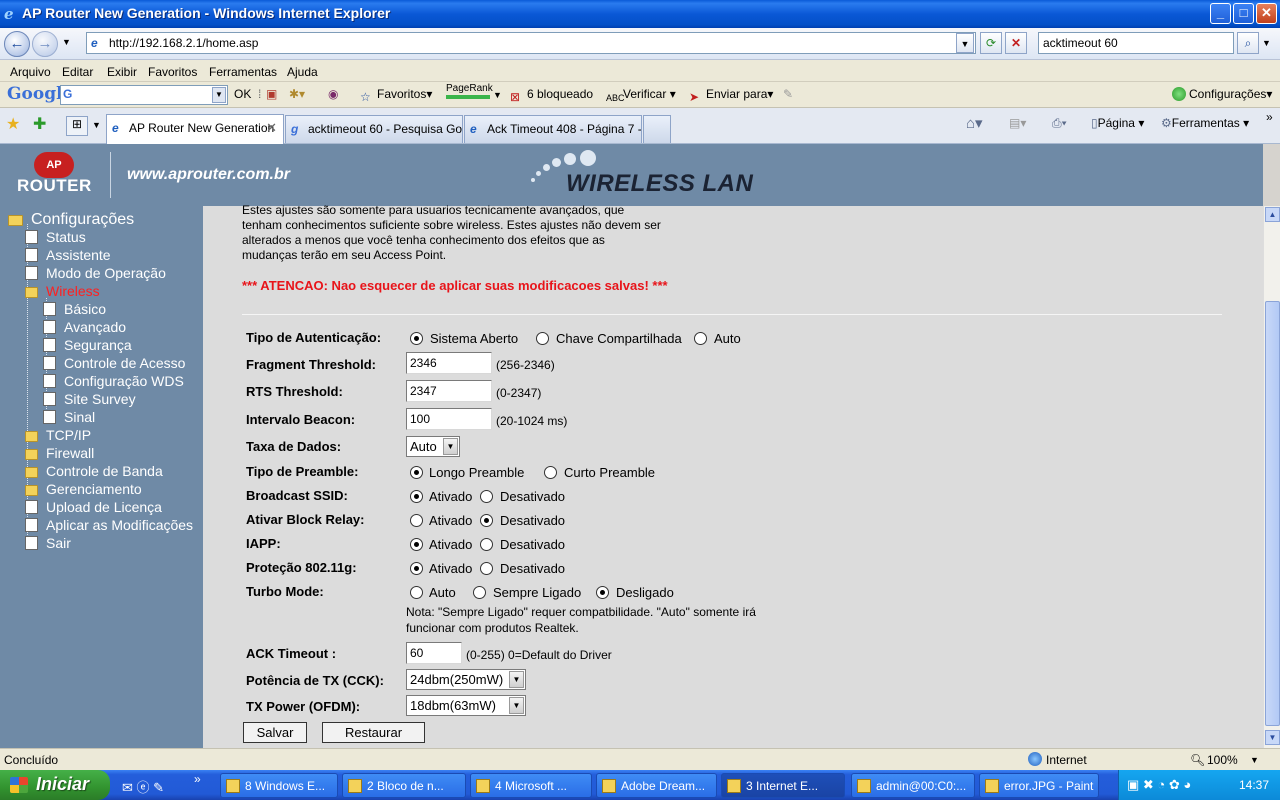  Describe the element at coordinates (991, 43) in the screenshot. I see `refresh-icon: ⟳` at that location.